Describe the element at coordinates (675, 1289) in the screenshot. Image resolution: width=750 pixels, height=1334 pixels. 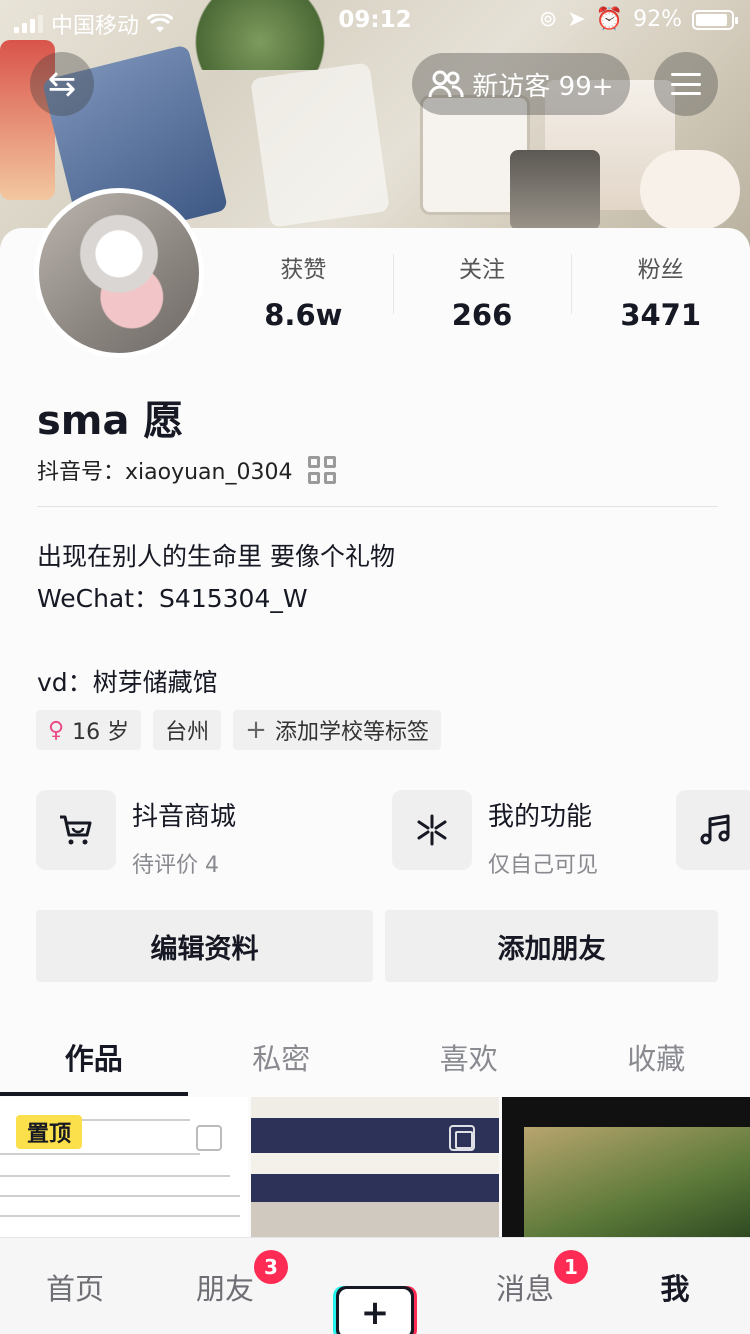
I see `nav-label: 我` at that location.